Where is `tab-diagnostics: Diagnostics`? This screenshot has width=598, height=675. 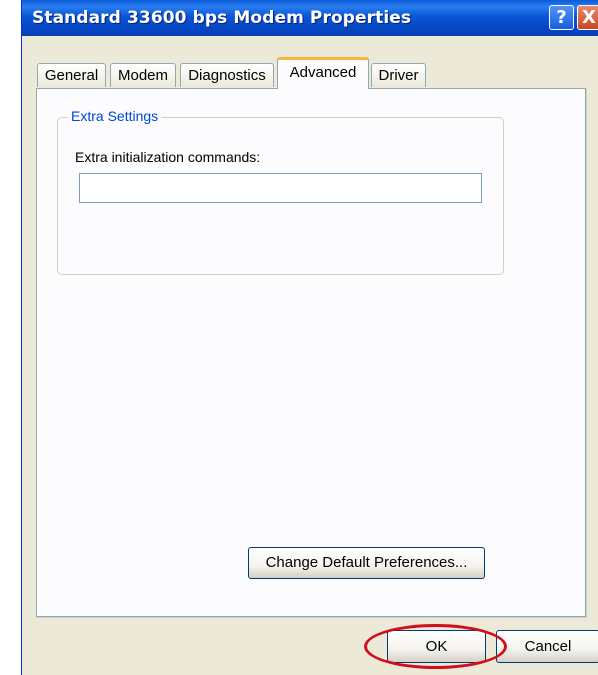
tab-diagnostics: Diagnostics is located at coordinates (227, 75).